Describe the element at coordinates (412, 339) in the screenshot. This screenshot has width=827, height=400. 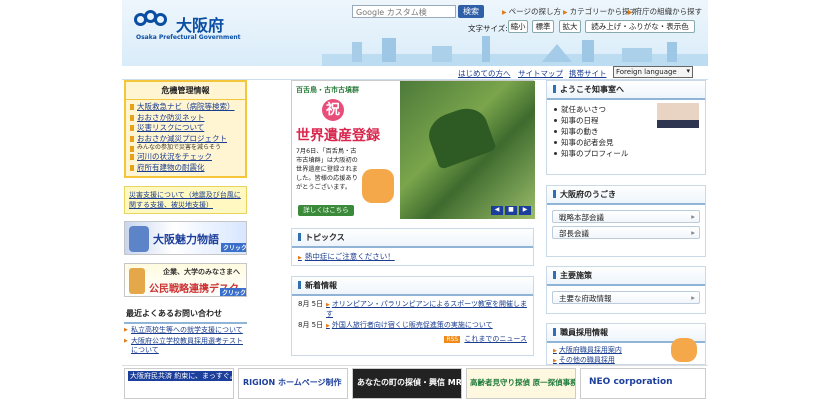
I see `news-footer: RSS これまでのニュース` at that location.